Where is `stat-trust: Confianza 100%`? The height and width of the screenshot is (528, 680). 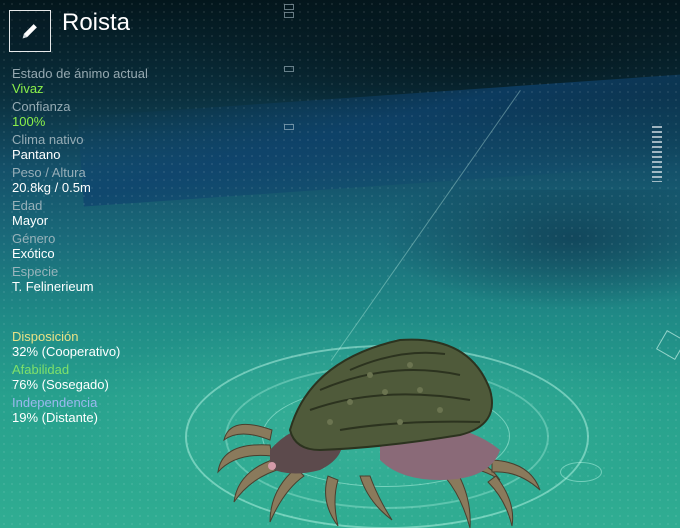
stat-trust: Confianza 100% is located at coordinates (80, 114).